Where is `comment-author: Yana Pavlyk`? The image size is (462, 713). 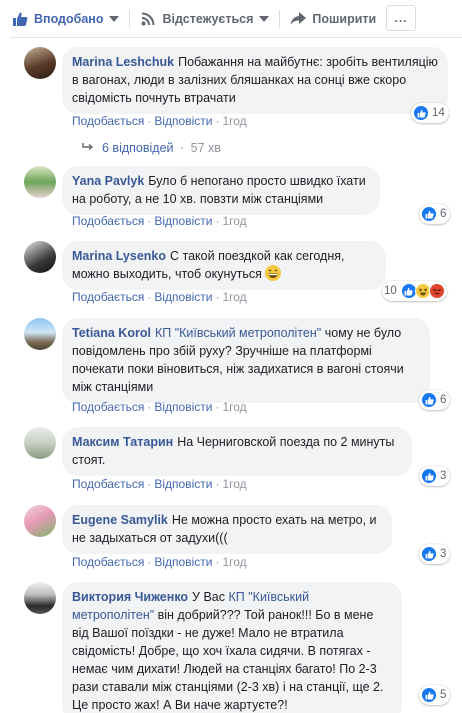 comment-author: Yana Pavlyk is located at coordinates (108, 181).